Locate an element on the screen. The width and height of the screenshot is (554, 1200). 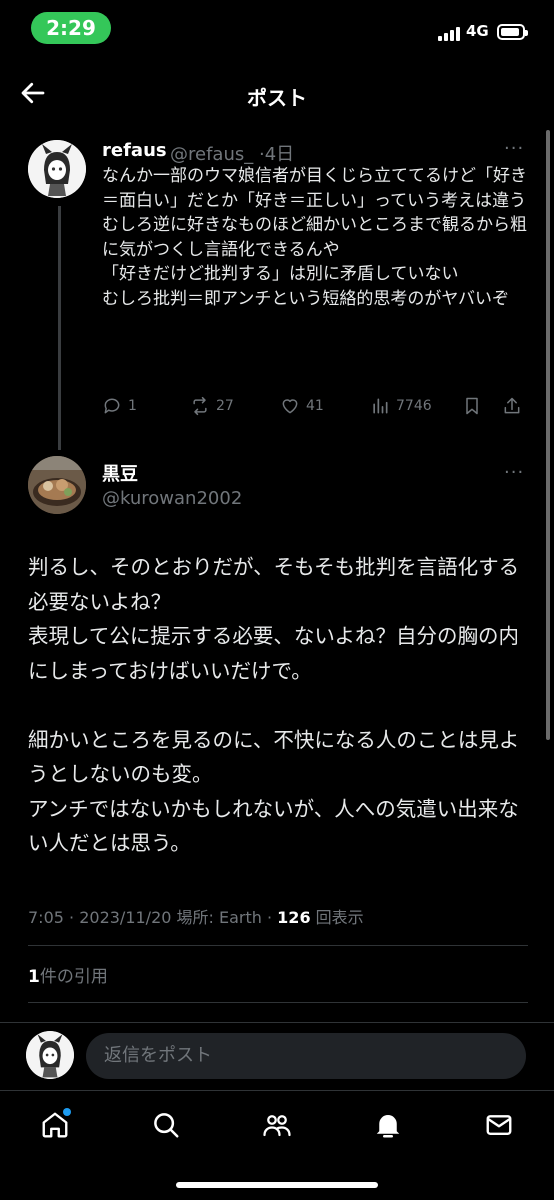
repost-action: 27 is located at coordinates (212, 406).